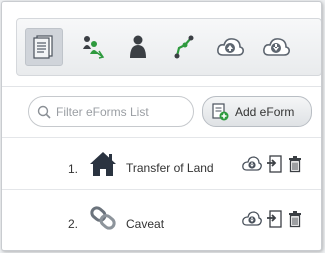  Describe the element at coordinates (145, 224) in the screenshot. I see `eform-title: Caveat` at that location.